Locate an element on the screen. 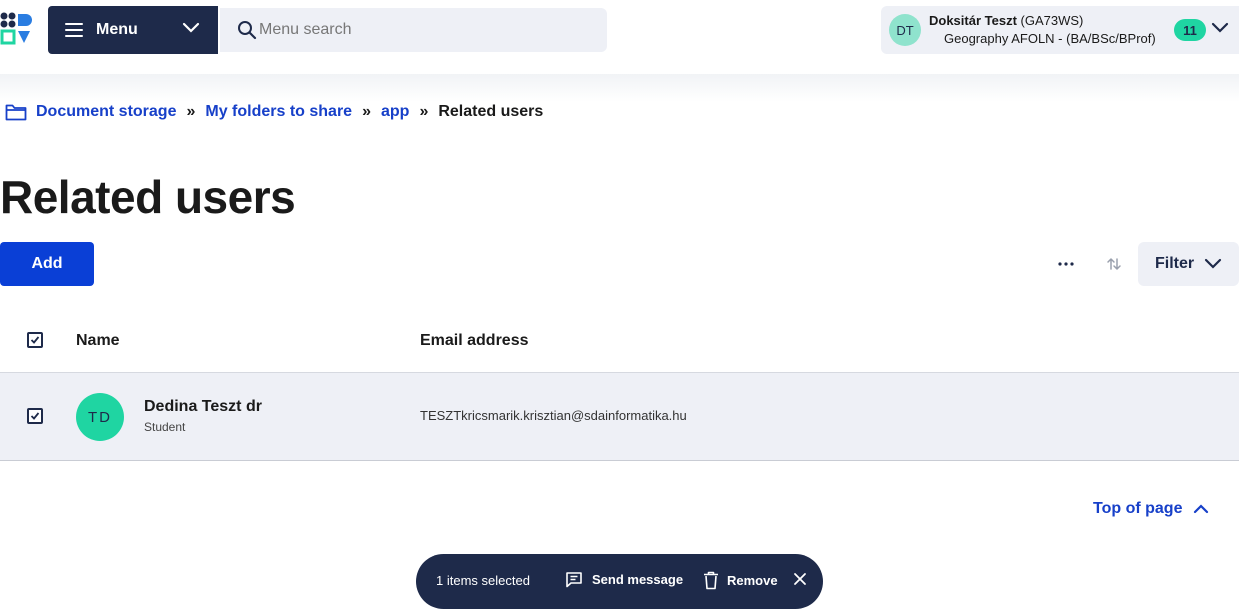 Image resolution: width=1239 pixels, height=611 pixels. top-of-page-link: Top of page is located at coordinates (1151, 509).